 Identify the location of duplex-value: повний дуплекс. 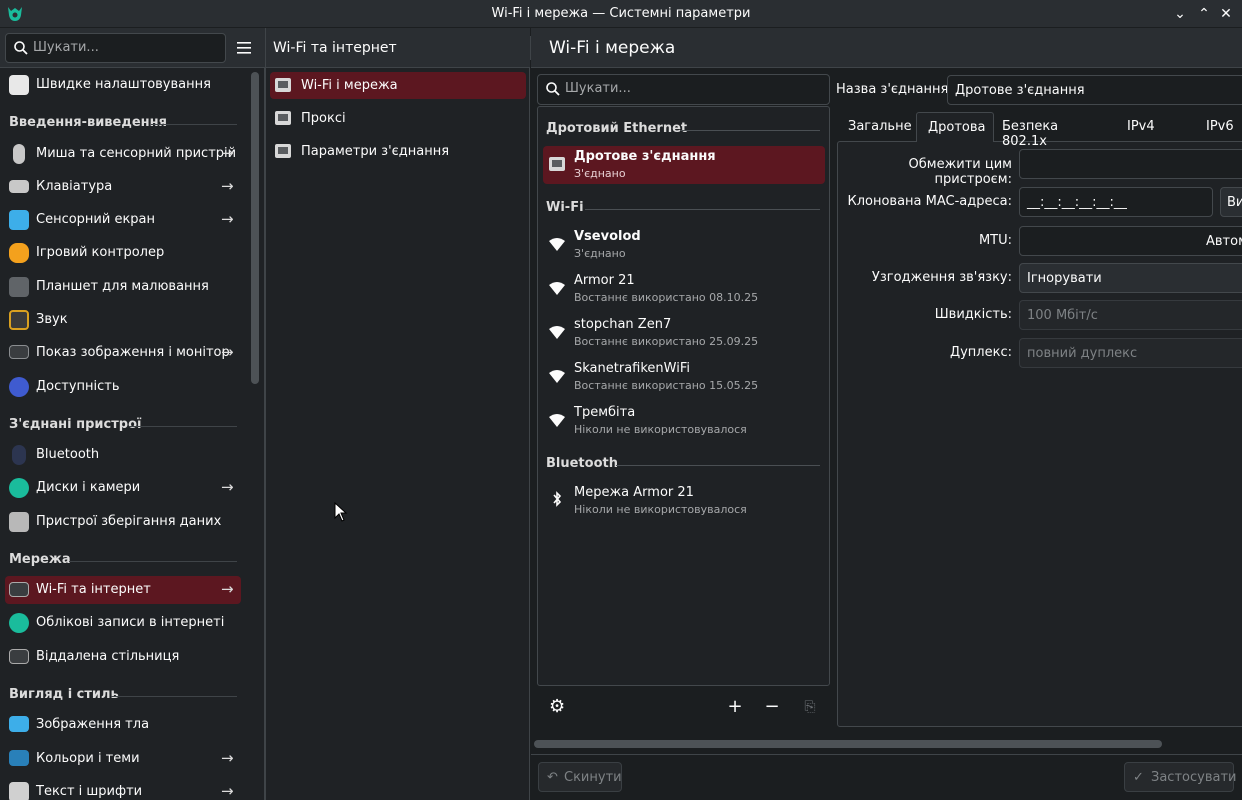
(1082, 353).